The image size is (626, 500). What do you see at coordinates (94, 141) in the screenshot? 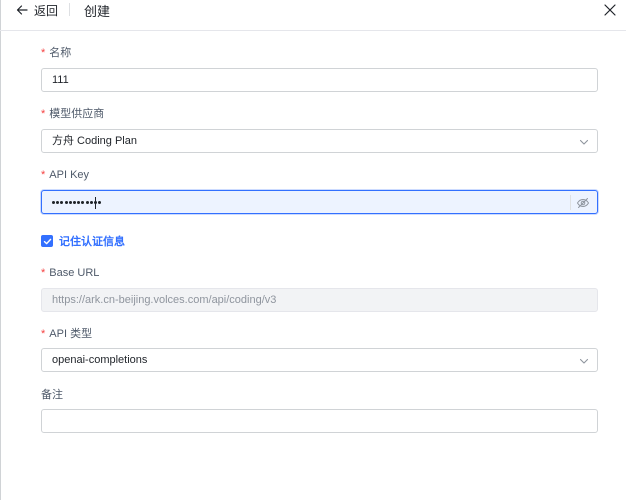
I see `provider-select-value: 方舟 Coding Plan` at bounding box center [94, 141].